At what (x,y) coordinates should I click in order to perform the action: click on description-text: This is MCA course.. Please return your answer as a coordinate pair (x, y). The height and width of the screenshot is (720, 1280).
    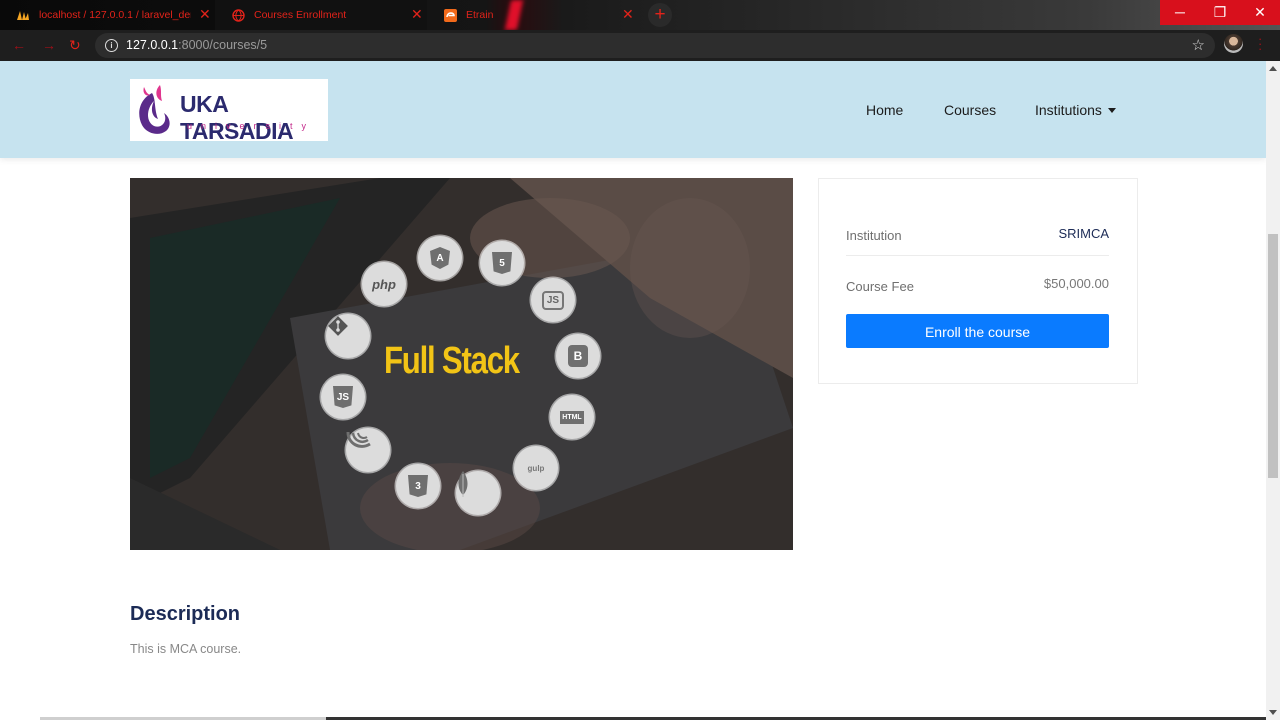
    Looking at the image, I should click on (186, 649).